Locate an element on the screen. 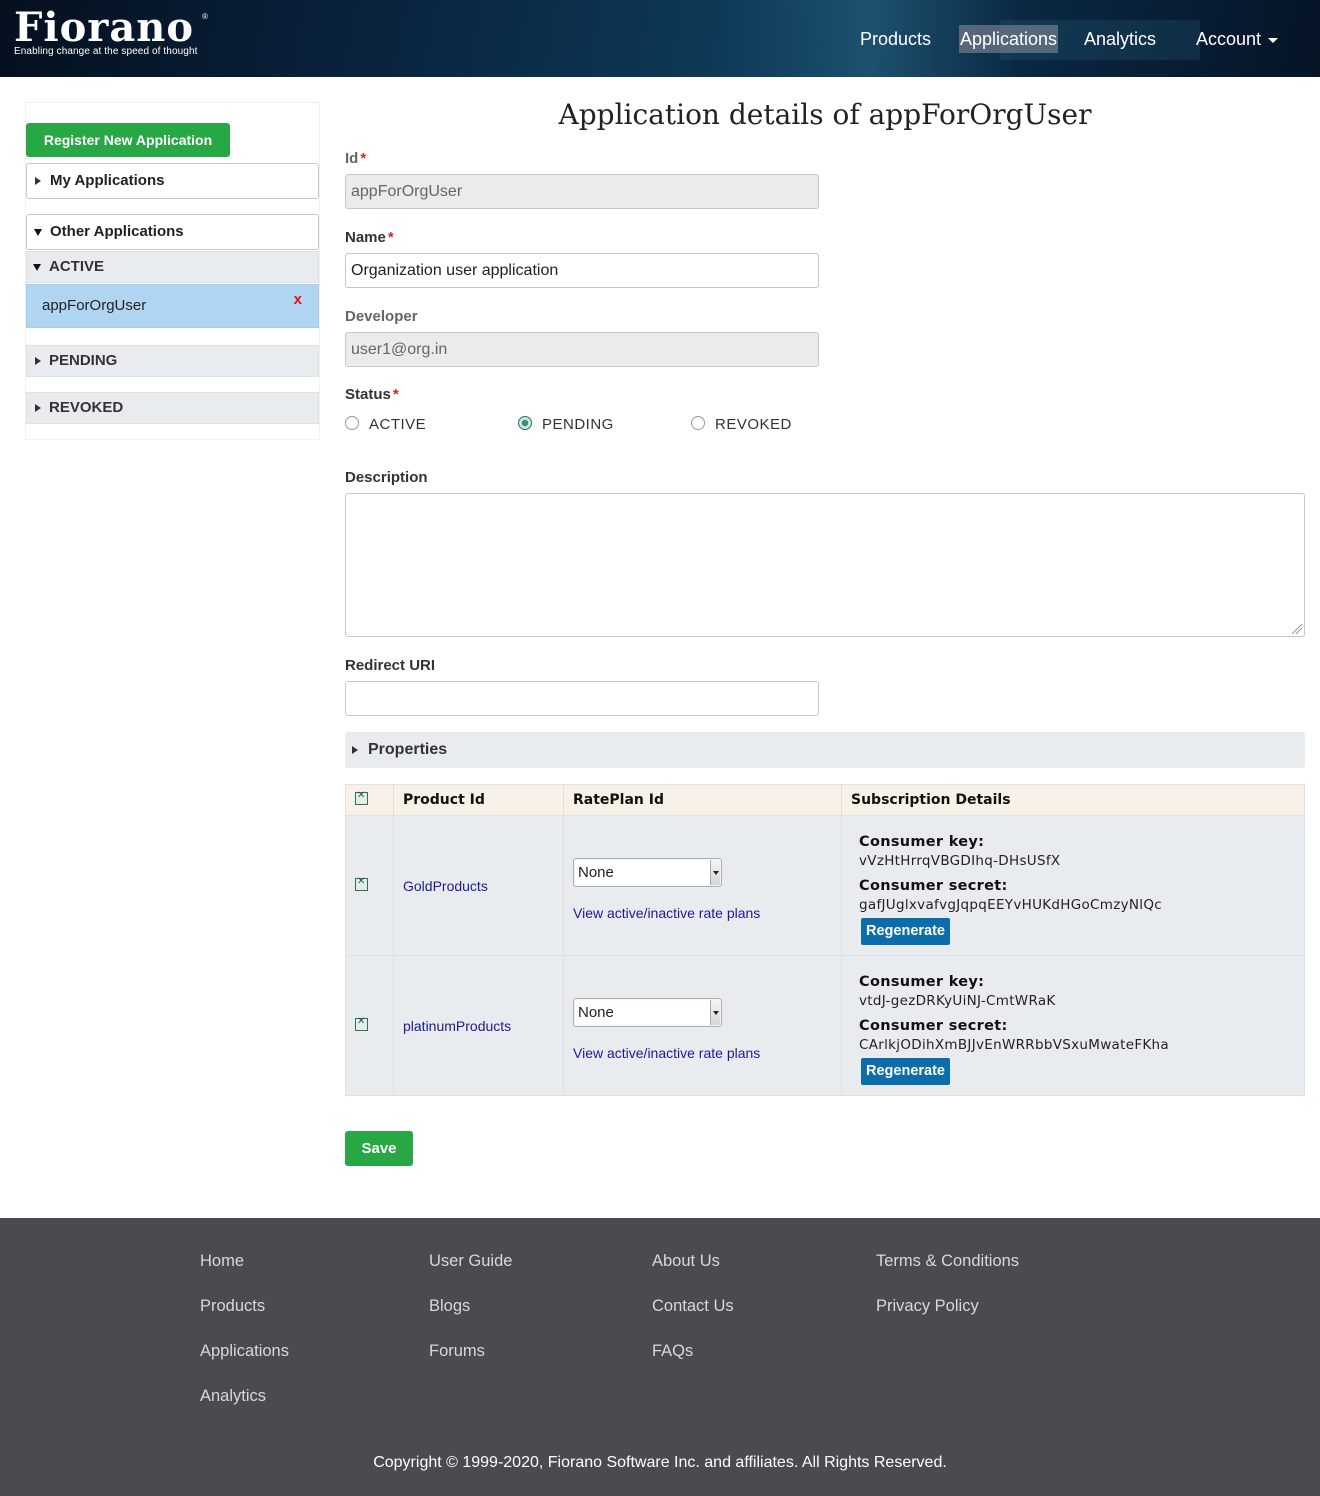 This screenshot has height=1496, width=1320. footer-column-3: About Us Contact Us FAQs is located at coordinates (693, 1318).